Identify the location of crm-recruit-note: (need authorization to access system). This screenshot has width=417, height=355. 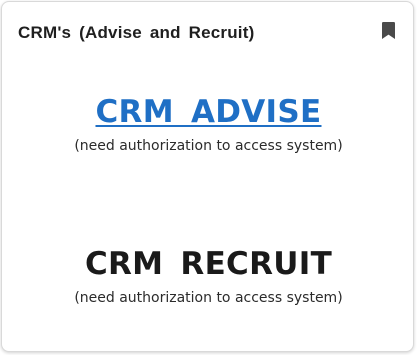
(208, 298).